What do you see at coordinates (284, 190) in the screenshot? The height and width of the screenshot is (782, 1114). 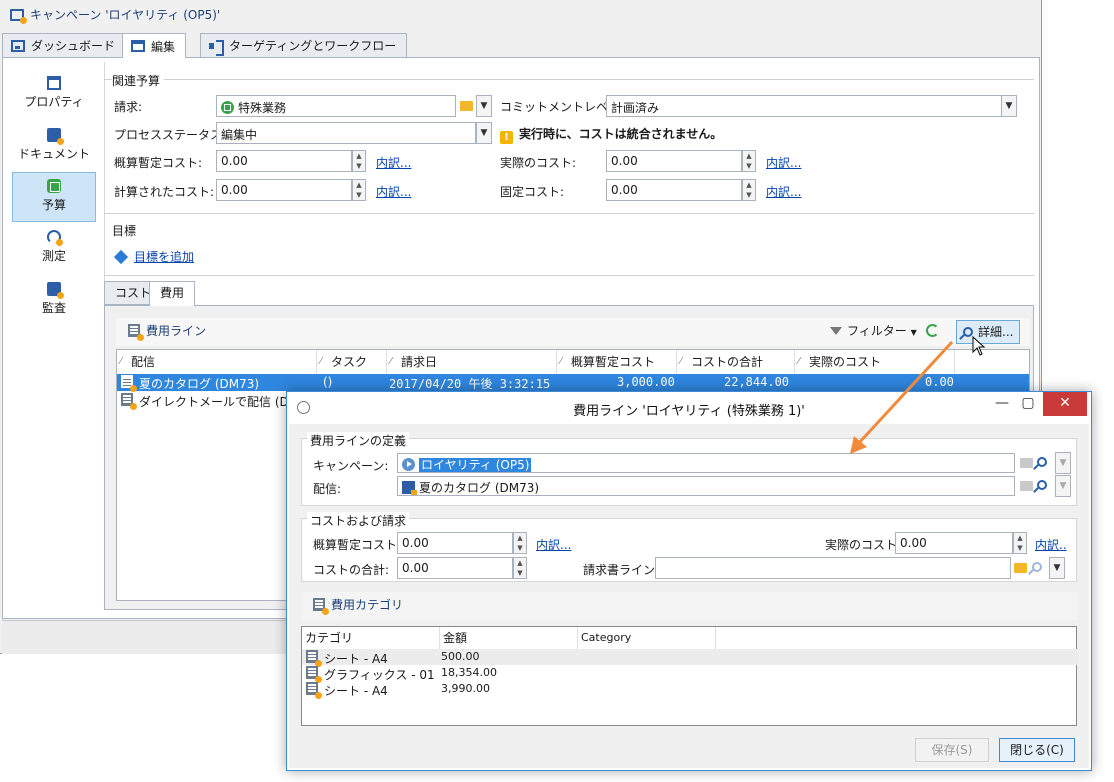 I see `calculated-cost-input: 0.00` at bounding box center [284, 190].